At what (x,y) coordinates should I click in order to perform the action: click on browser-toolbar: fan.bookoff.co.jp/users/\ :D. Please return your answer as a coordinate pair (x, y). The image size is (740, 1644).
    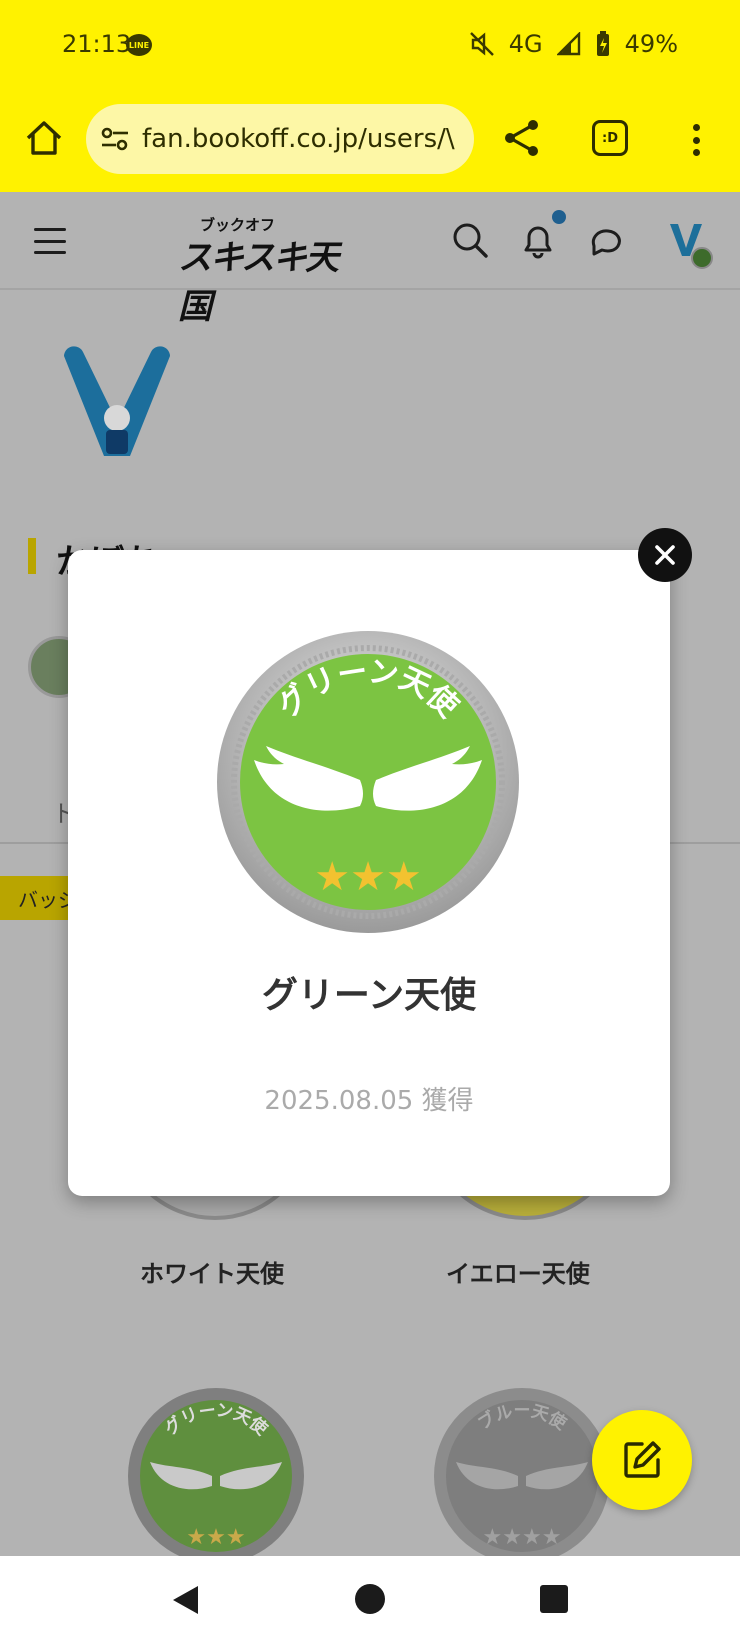
    Looking at the image, I should click on (370, 142).